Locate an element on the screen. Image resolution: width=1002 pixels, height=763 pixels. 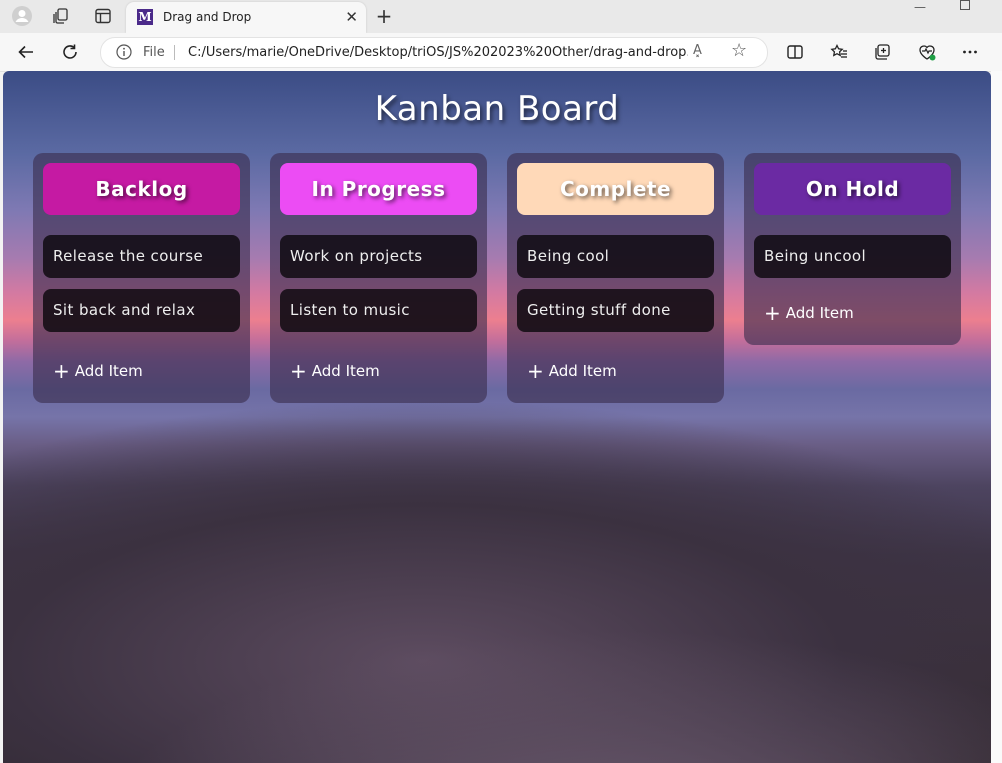
profile-icon is located at coordinates (22, 16).